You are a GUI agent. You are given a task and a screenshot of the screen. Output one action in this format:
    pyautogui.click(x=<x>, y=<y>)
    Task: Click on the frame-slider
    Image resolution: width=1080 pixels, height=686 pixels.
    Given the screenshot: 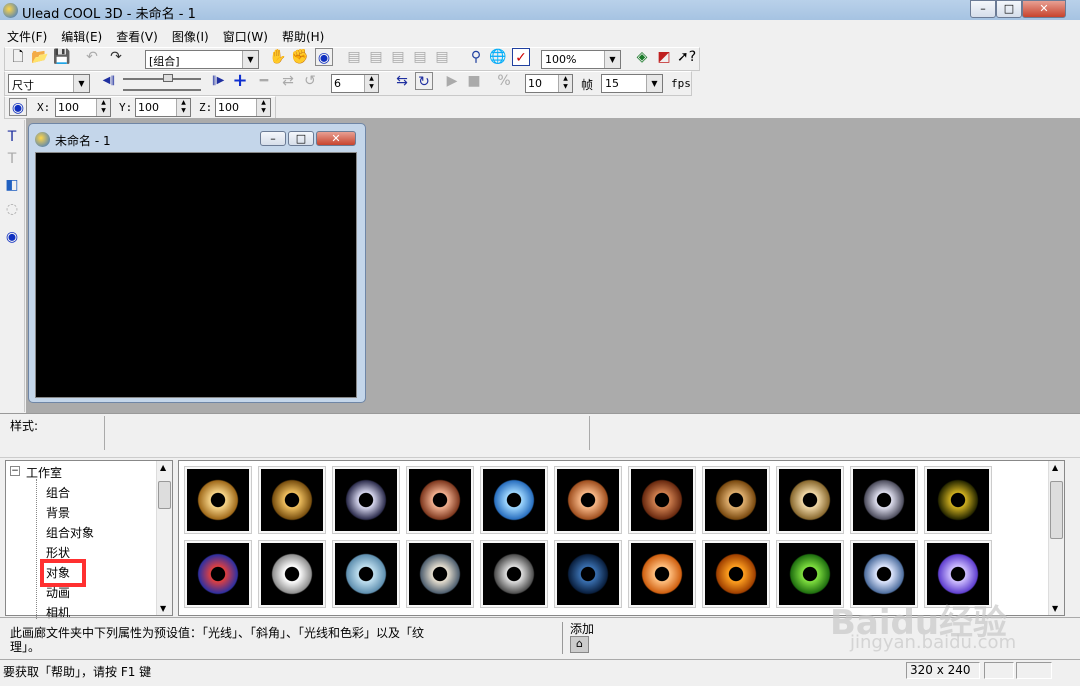 What is the action you would take?
    pyautogui.click(x=162, y=79)
    